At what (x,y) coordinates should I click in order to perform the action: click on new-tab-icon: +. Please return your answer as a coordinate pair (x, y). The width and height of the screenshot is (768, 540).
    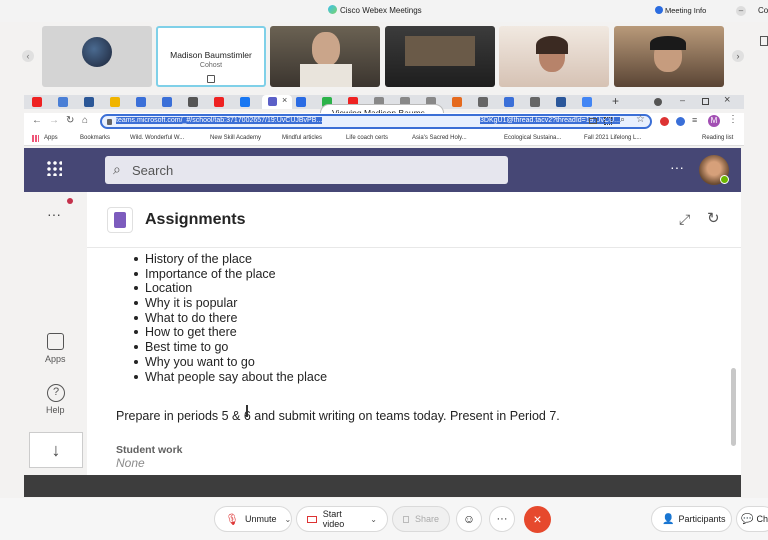
    Looking at the image, I should click on (615, 101).